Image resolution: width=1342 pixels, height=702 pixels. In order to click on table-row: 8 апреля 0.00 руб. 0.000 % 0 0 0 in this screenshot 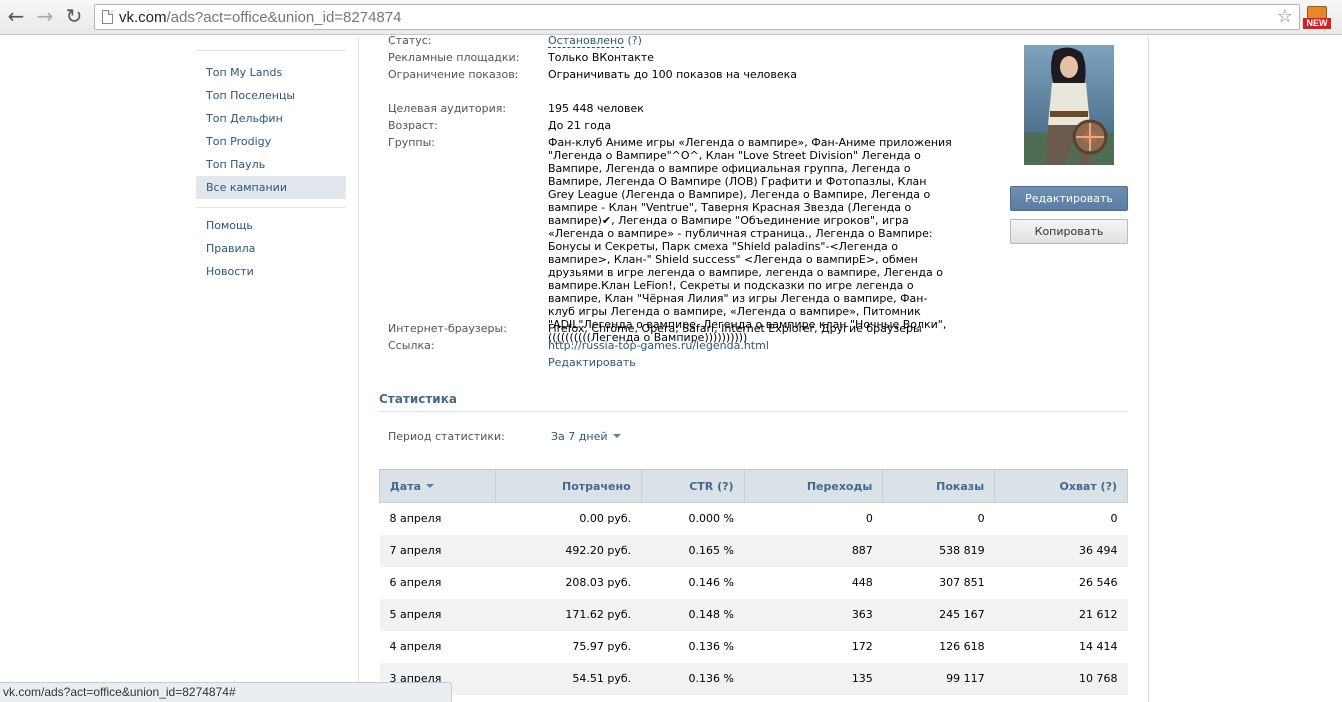, I will do `click(754, 519)`.